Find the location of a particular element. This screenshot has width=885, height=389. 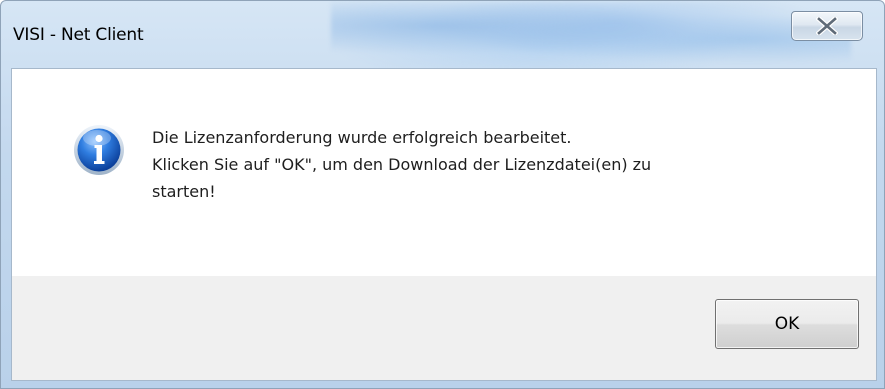

close-button is located at coordinates (827, 26).